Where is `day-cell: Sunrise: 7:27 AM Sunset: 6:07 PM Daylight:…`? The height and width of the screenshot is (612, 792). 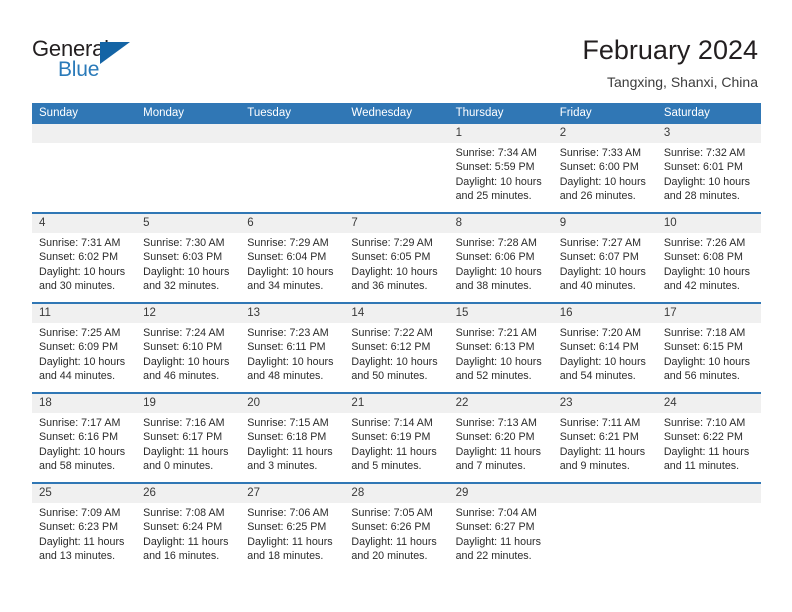
day-cell: Sunrise: 7:27 AM Sunset: 6:07 PM Daylight:… is located at coordinates (605, 267).